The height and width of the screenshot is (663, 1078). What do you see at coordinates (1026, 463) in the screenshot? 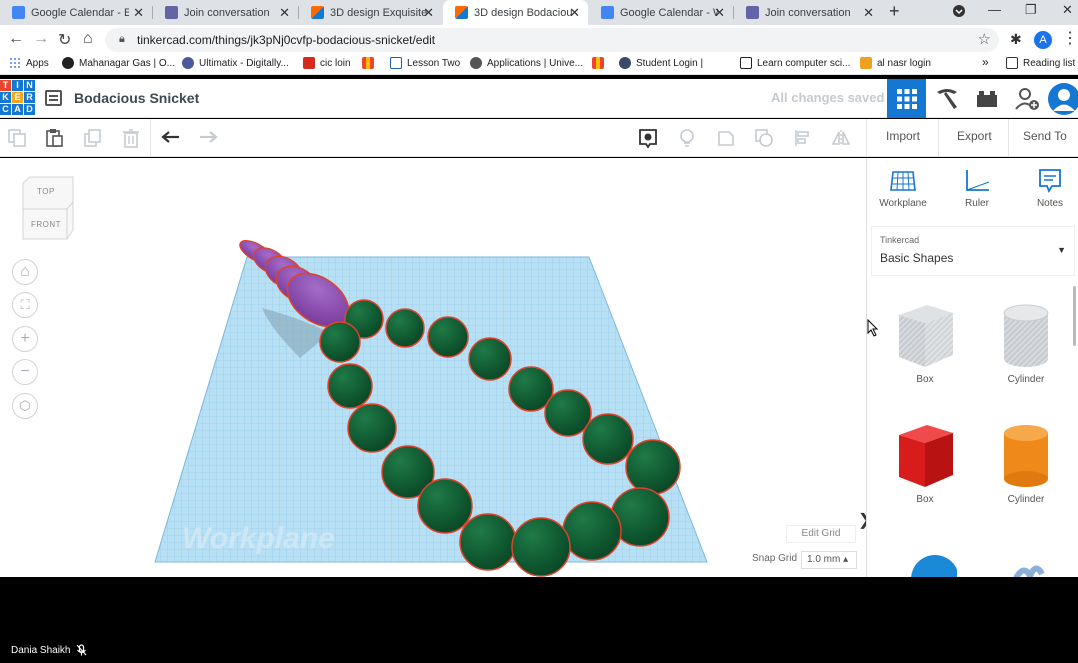
I see `shape-cylinder-solid: Cylinder` at bounding box center [1026, 463].